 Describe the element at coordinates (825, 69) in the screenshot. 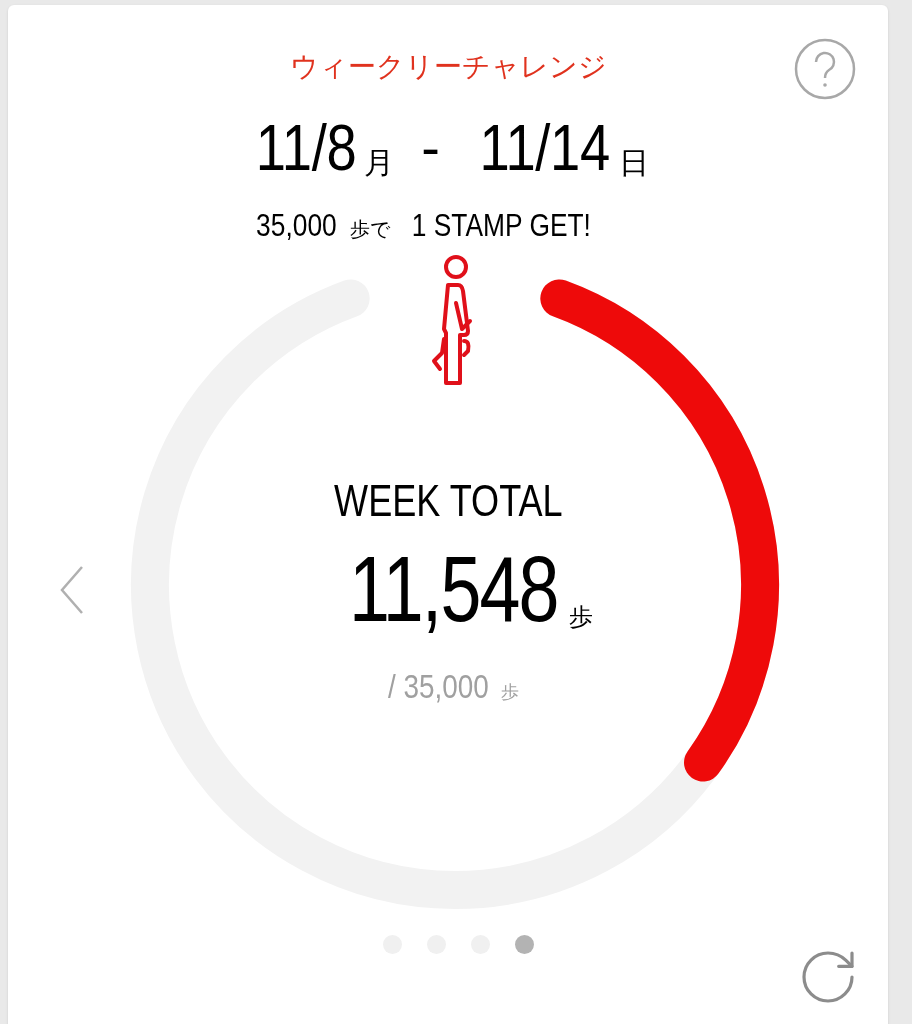

I see `help-icon` at that location.